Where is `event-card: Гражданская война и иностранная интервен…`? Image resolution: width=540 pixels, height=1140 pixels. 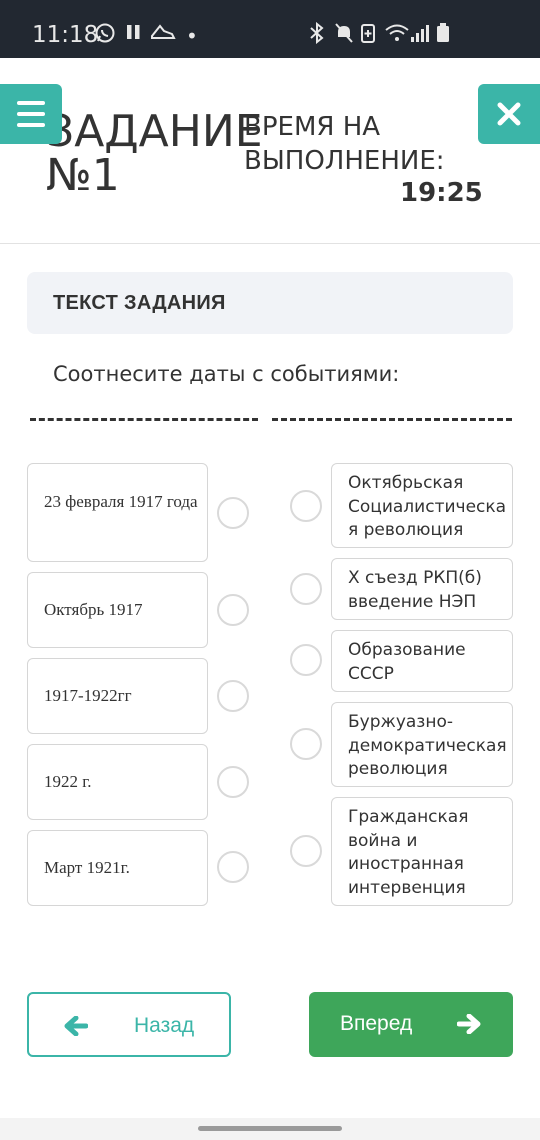 event-card: Гражданская война и иностранная интервен… is located at coordinates (422, 851).